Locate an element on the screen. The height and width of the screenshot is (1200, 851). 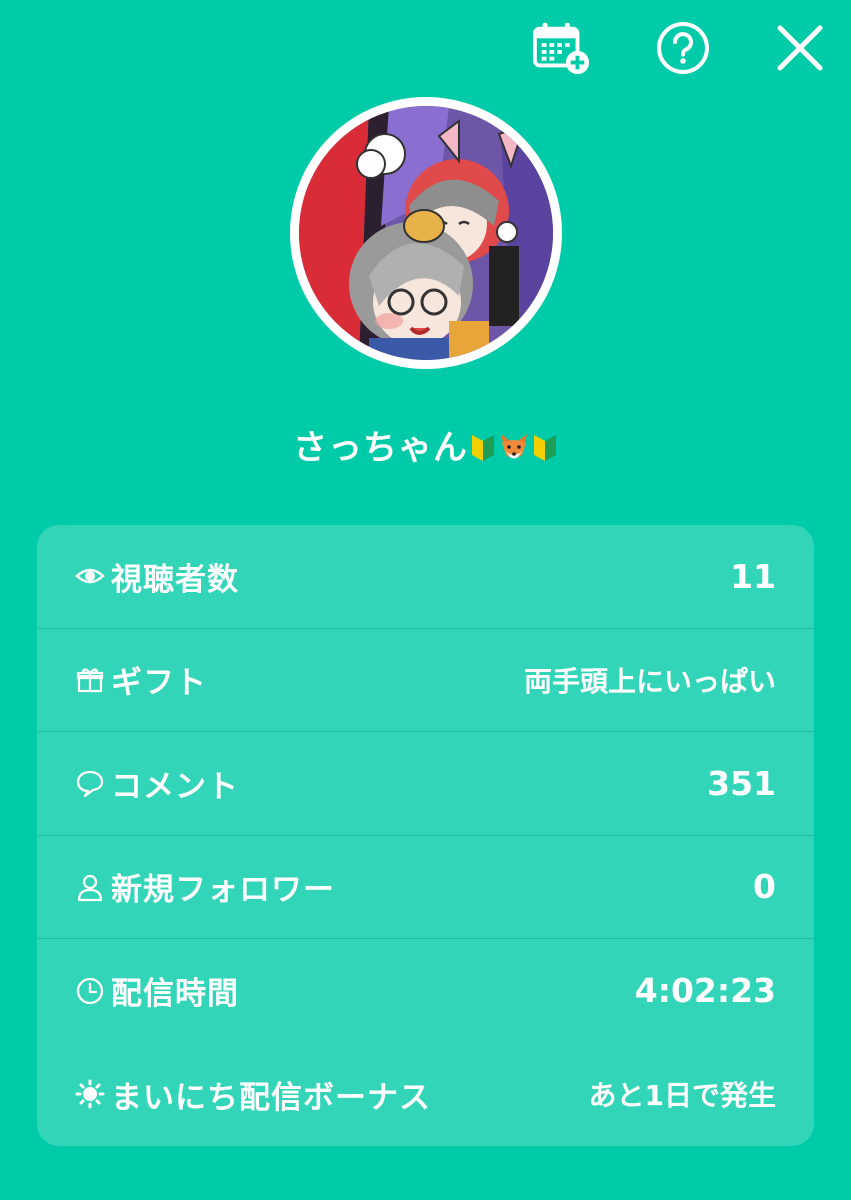
stat-row-new-followers: 新規フォロワー 0 is located at coordinates (425, 887).